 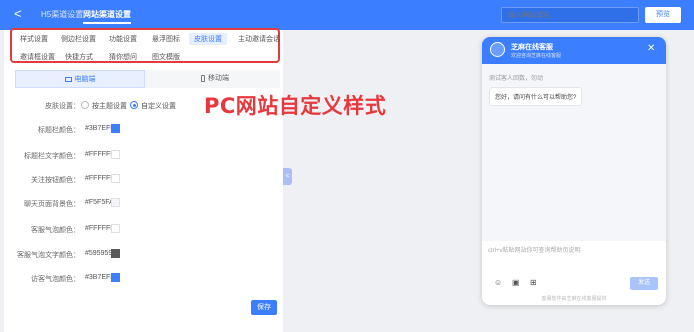 What do you see at coordinates (123, 57) in the screenshot?
I see `menu-item-guess-ask: 猜你想问` at bounding box center [123, 57].